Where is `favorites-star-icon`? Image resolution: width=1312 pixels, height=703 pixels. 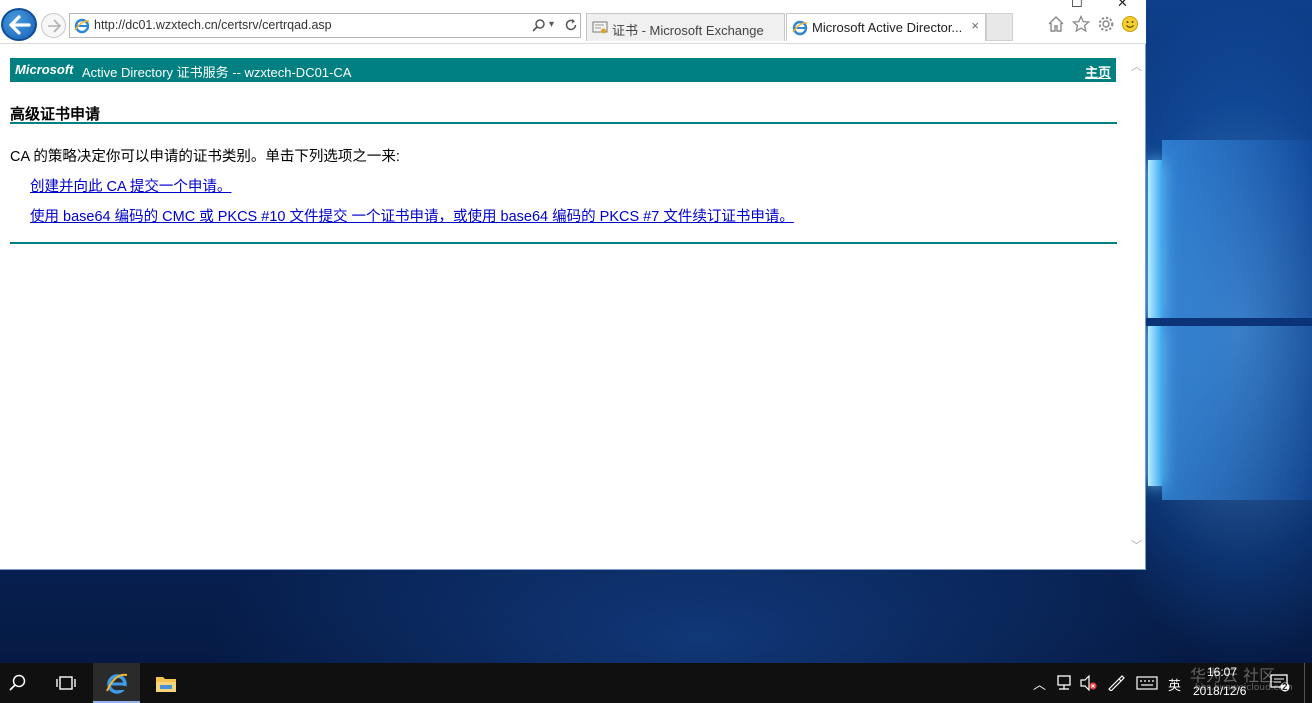
favorites-star-icon is located at coordinates (1081, 24).